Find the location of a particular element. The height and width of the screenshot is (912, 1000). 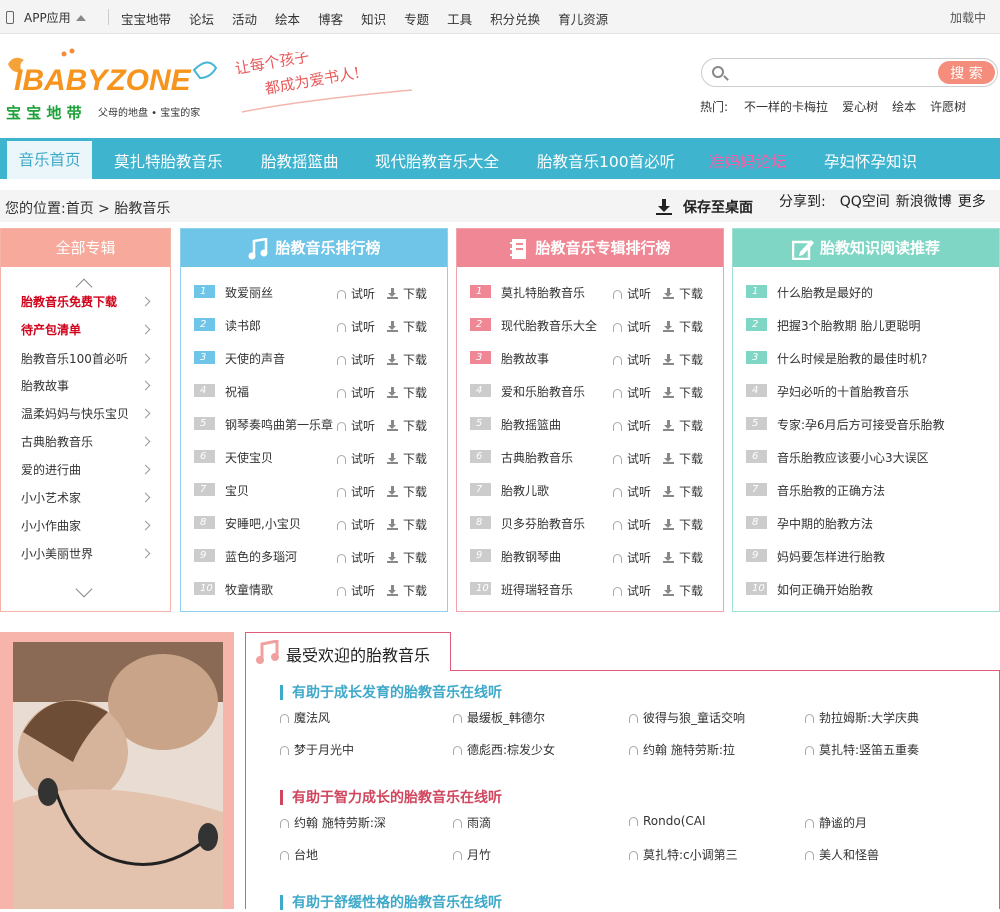

list-item-title: 什么胎教是最好的 is located at coordinates (825, 292).